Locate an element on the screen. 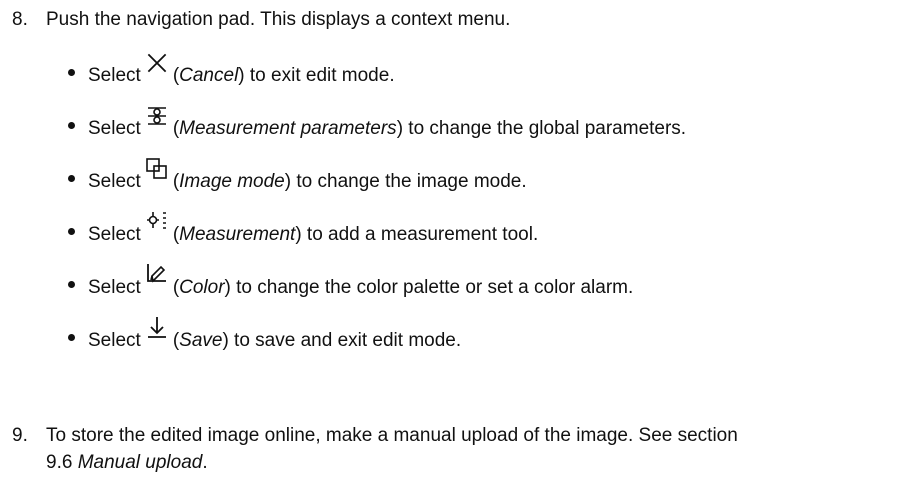  step-number: 8. is located at coordinates (20, 19).